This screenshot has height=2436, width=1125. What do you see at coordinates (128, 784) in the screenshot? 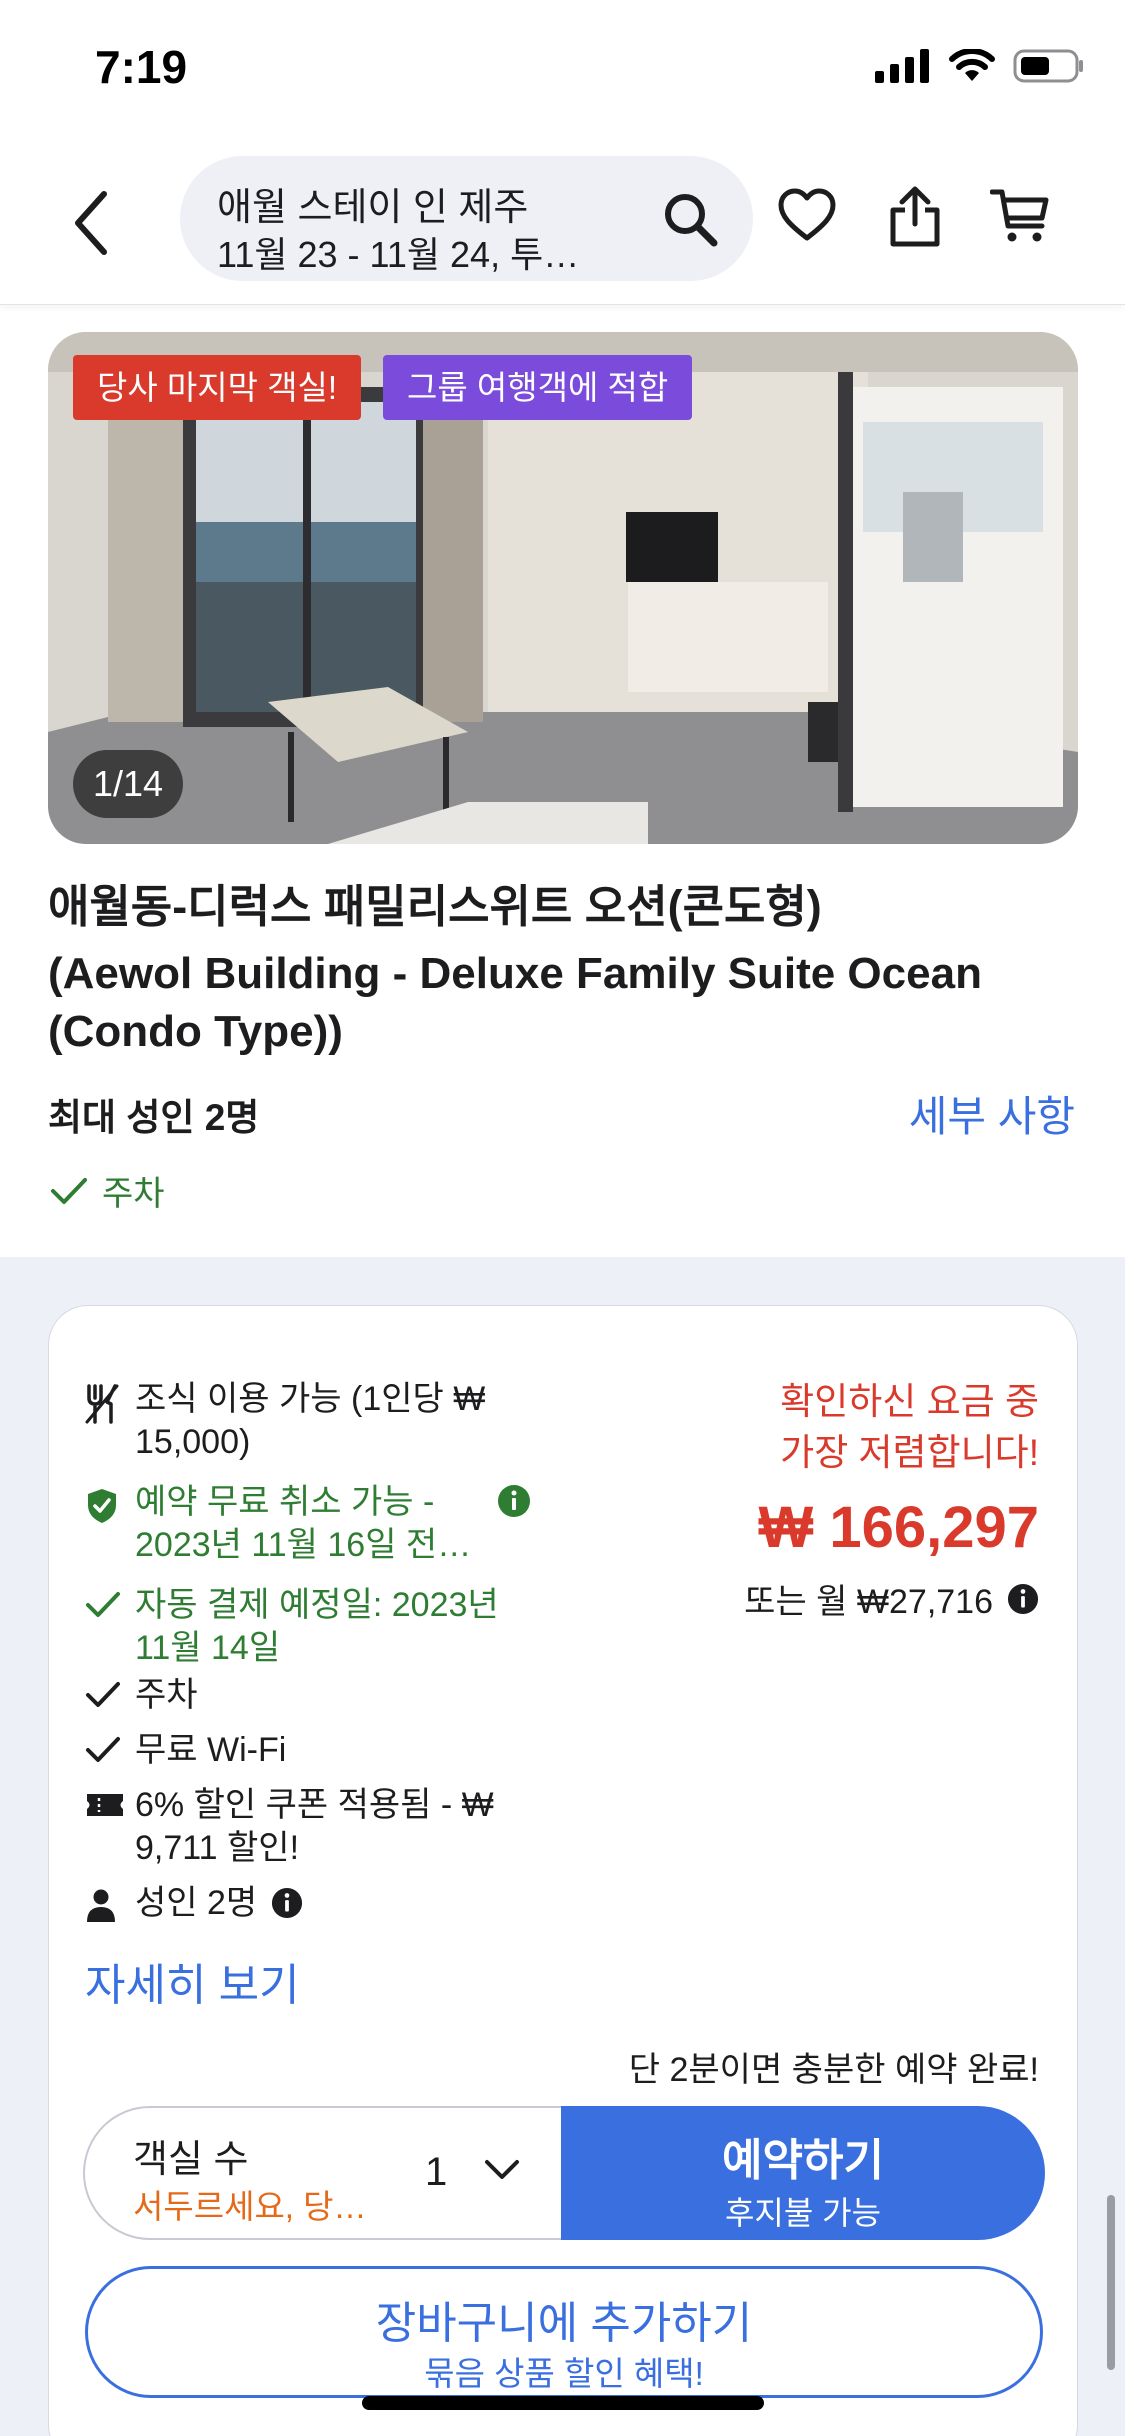
I see `photo-counter: 1/14` at bounding box center [128, 784].